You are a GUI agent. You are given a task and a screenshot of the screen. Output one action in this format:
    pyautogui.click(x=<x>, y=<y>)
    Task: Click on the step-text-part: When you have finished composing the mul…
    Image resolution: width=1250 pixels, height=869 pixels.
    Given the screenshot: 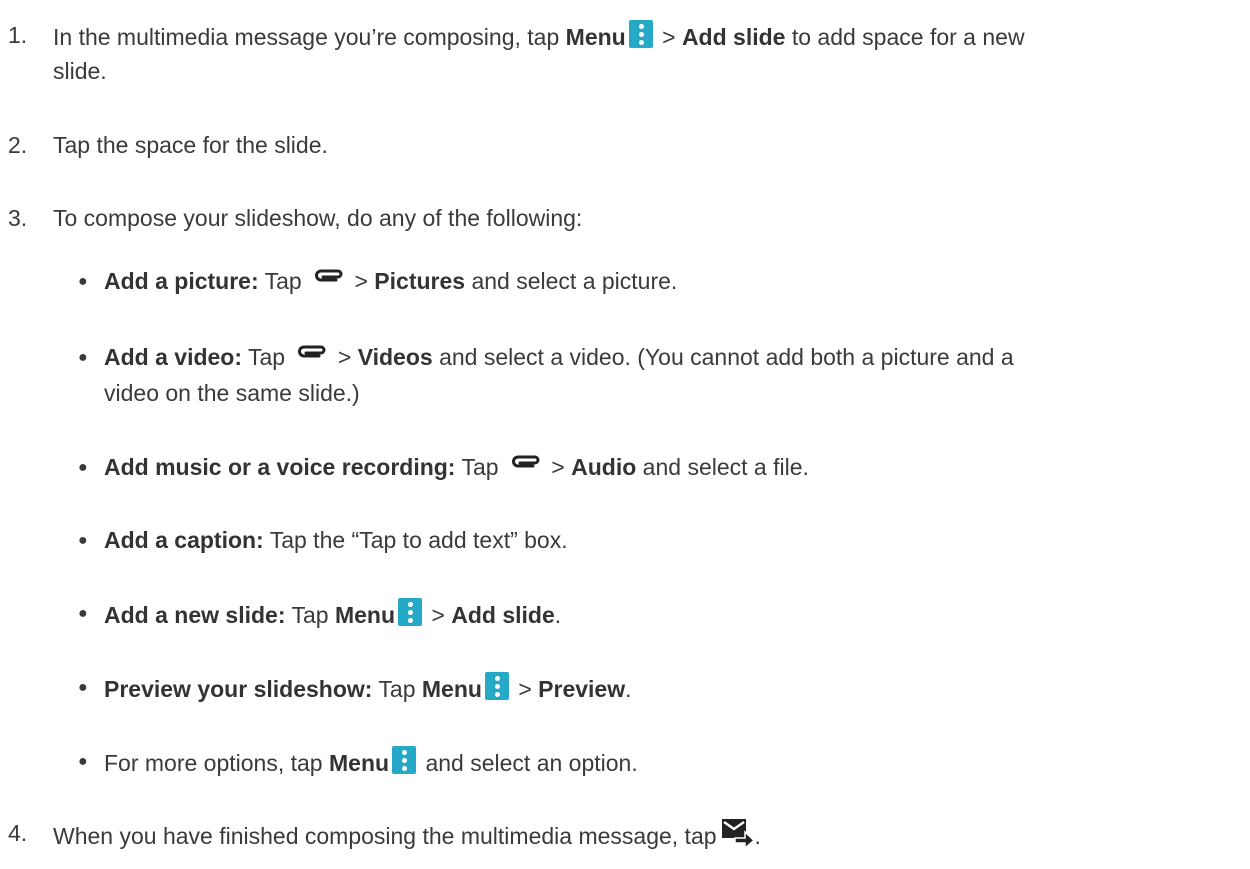 What is the action you would take?
    pyautogui.click(x=385, y=836)
    